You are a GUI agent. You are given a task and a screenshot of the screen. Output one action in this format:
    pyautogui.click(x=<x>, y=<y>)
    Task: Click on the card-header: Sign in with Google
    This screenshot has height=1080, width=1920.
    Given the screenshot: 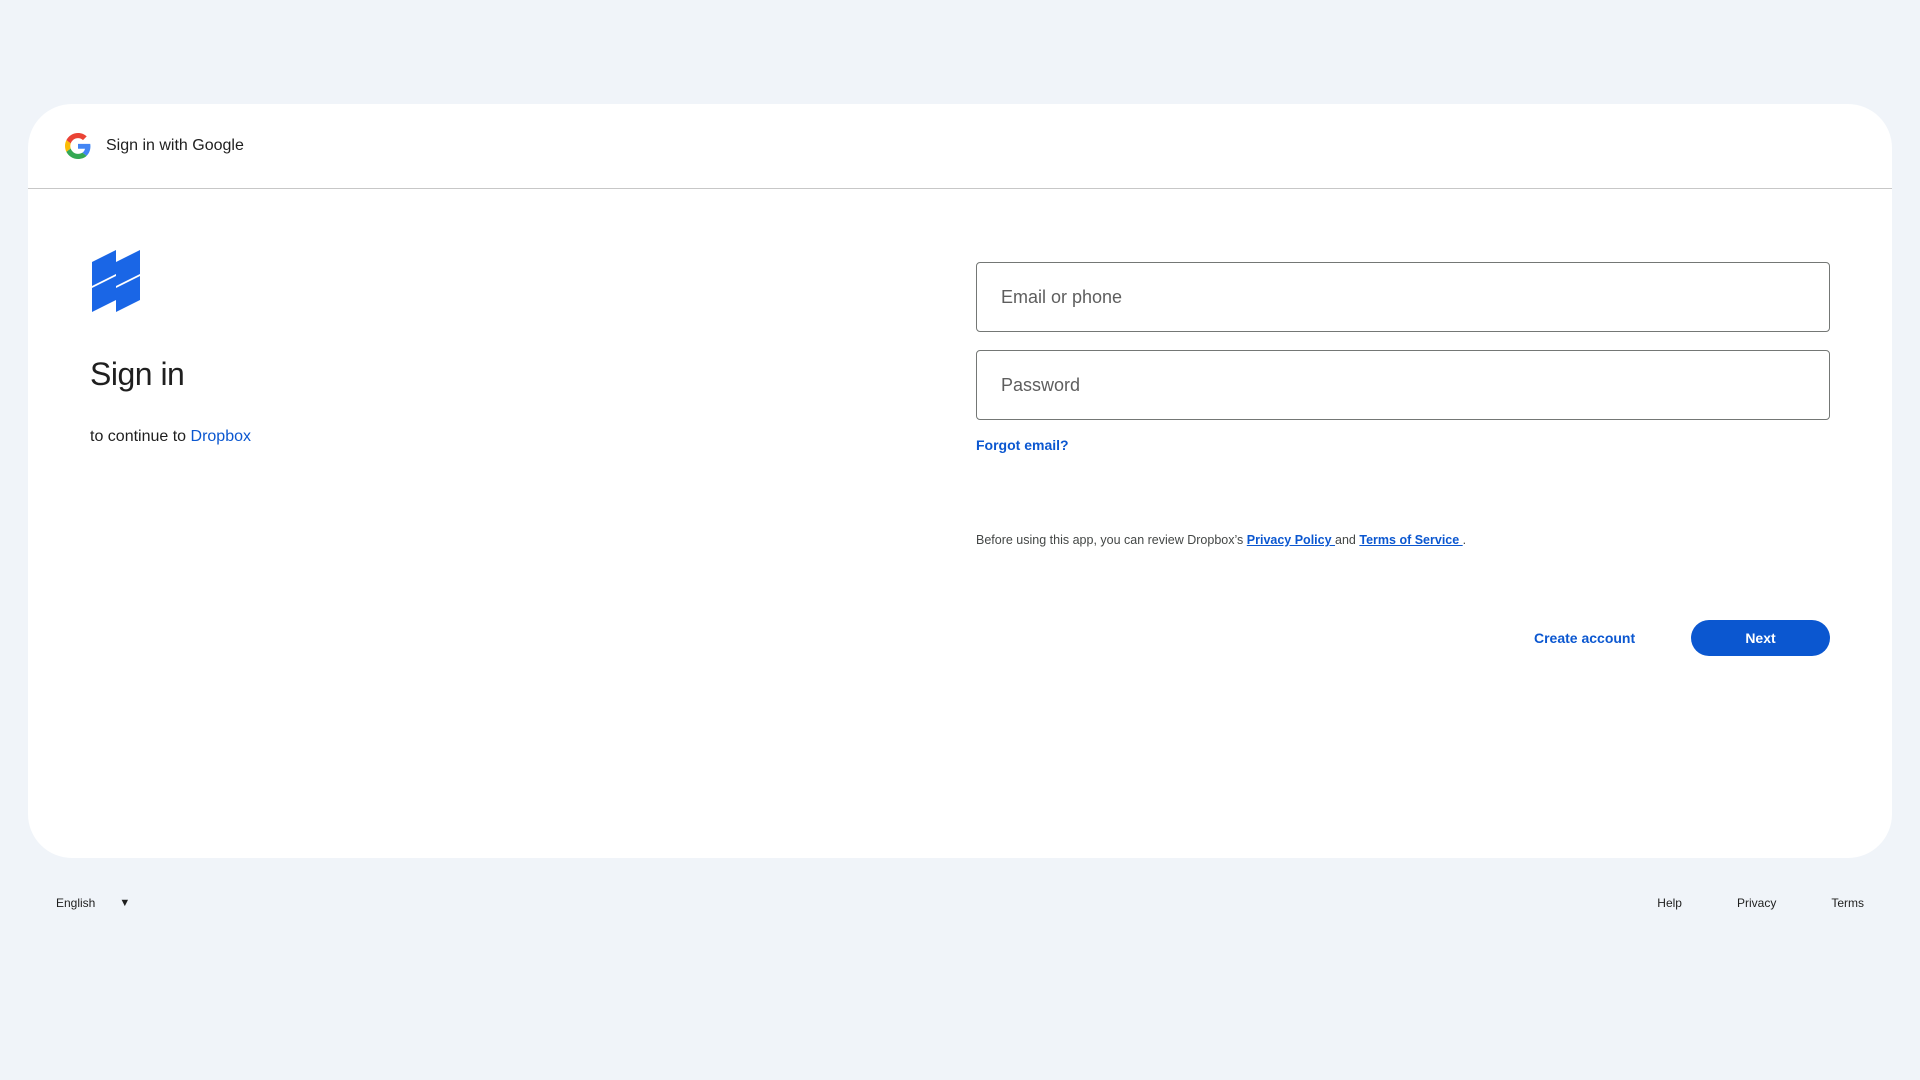 What is the action you would take?
    pyautogui.click(x=960, y=146)
    